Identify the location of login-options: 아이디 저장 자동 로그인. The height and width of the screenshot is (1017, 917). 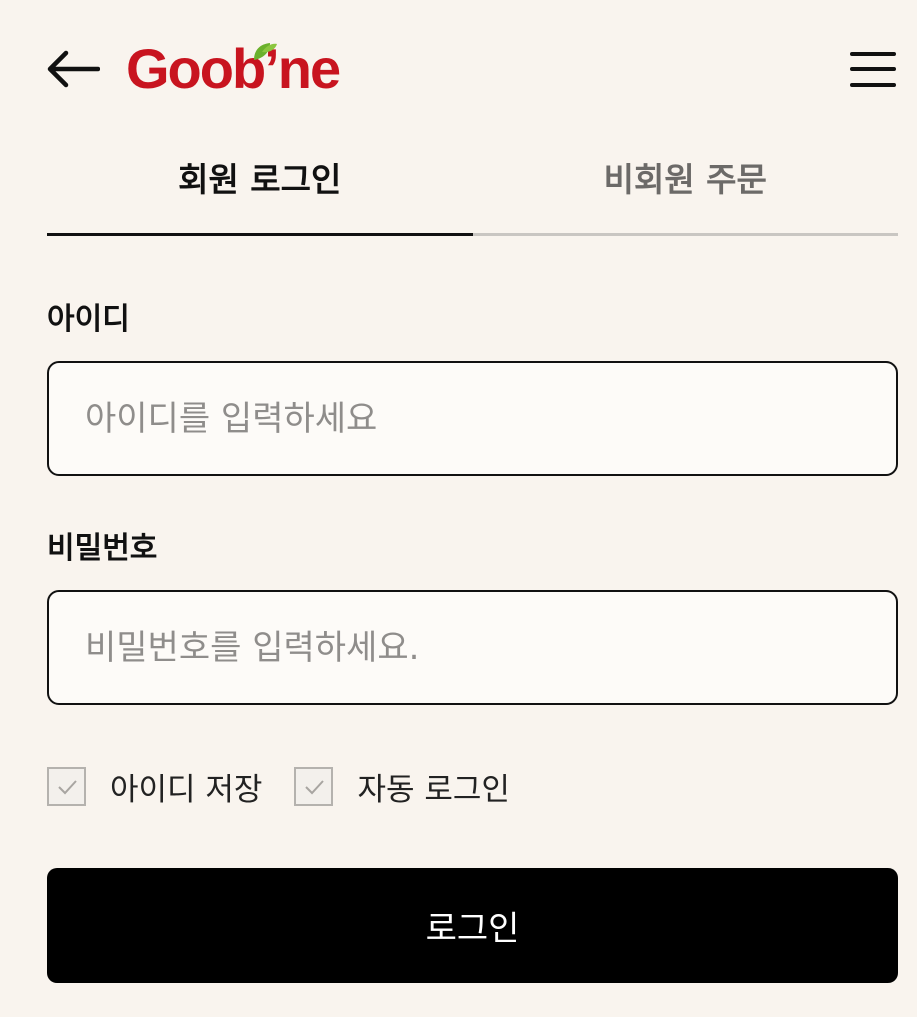
(294, 786).